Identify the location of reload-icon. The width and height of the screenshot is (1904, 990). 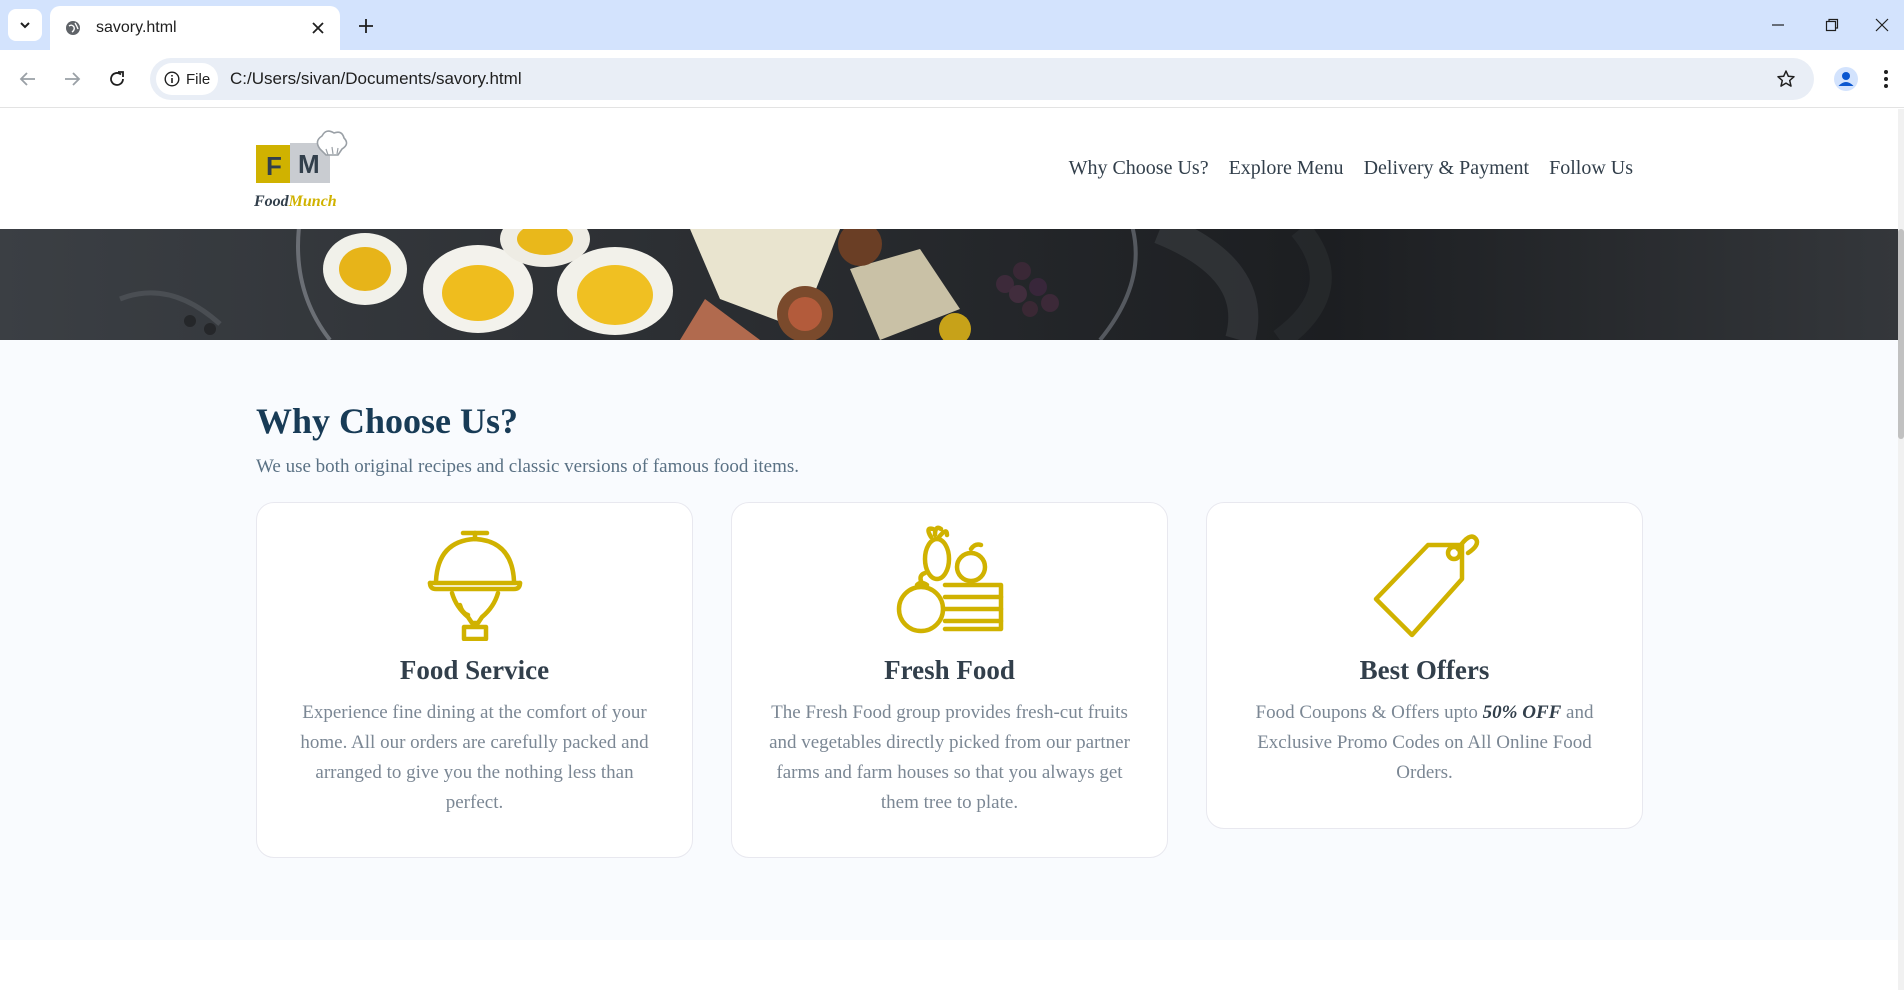
(117, 78).